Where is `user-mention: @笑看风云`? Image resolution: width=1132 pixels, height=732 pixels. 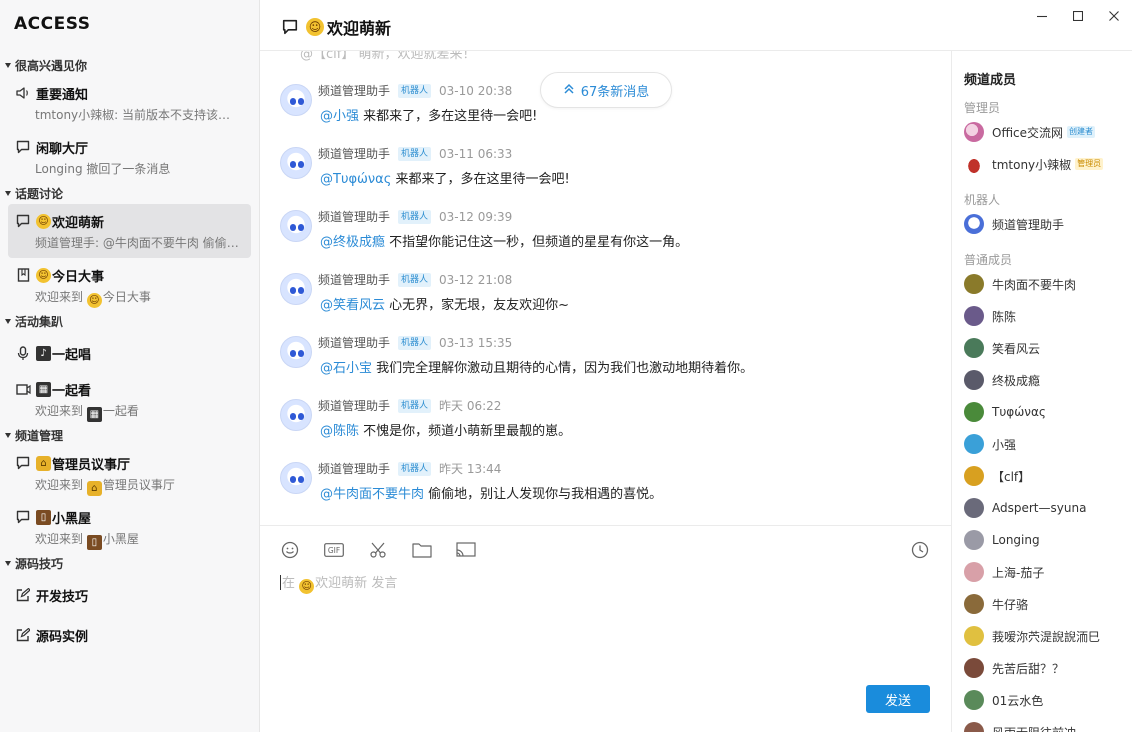 user-mention: @笑看风云 is located at coordinates (352, 305).